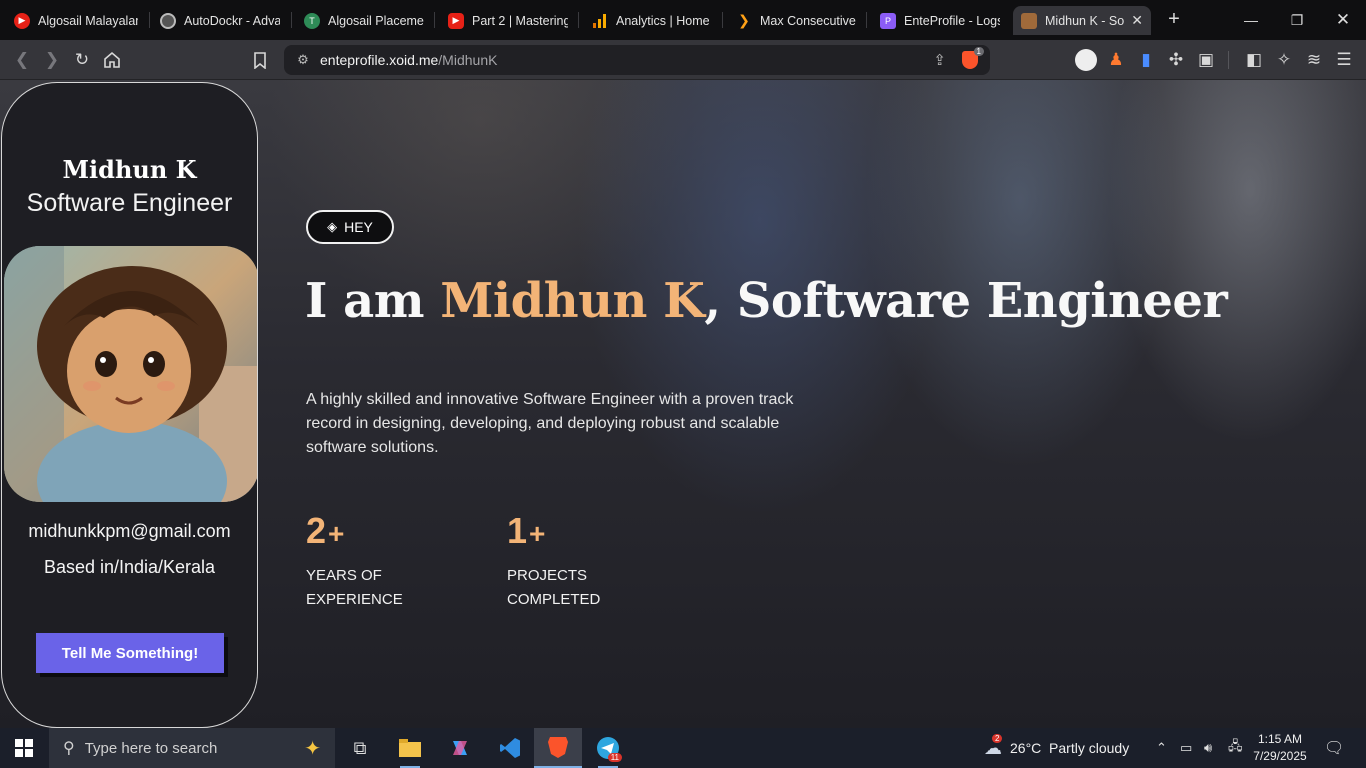 The width and height of the screenshot is (1366, 768). I want to click on tab-algosail-placement: T Algosail Placemen, so click(364, 20).